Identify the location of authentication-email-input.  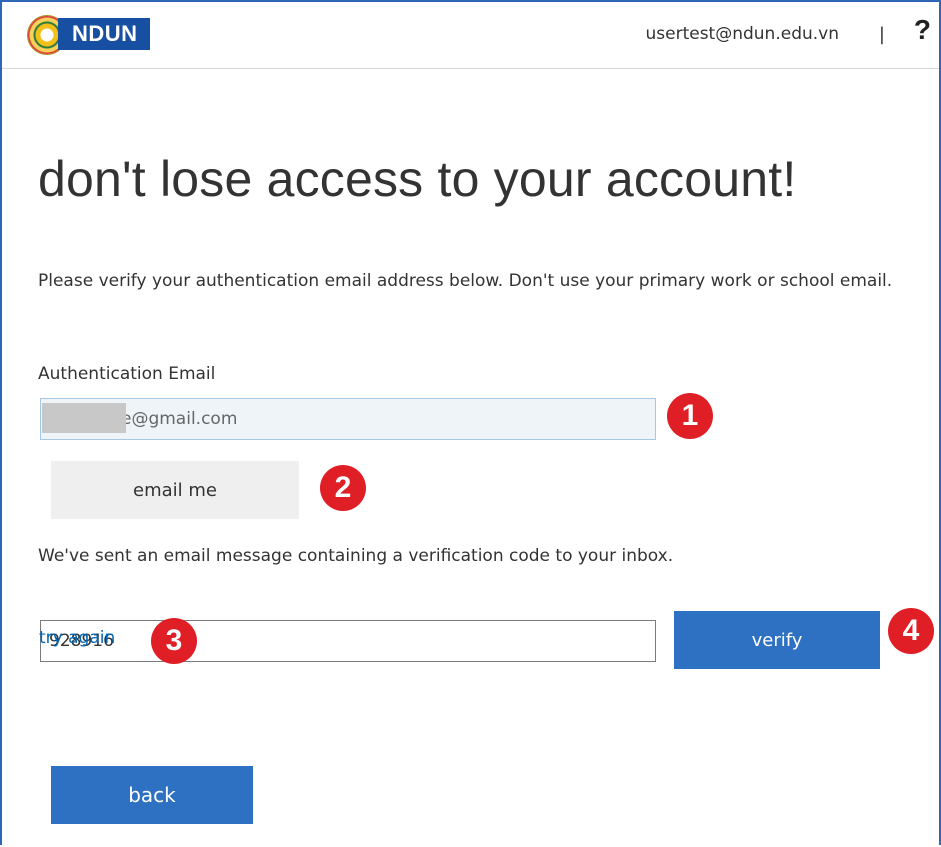
(348, 419).